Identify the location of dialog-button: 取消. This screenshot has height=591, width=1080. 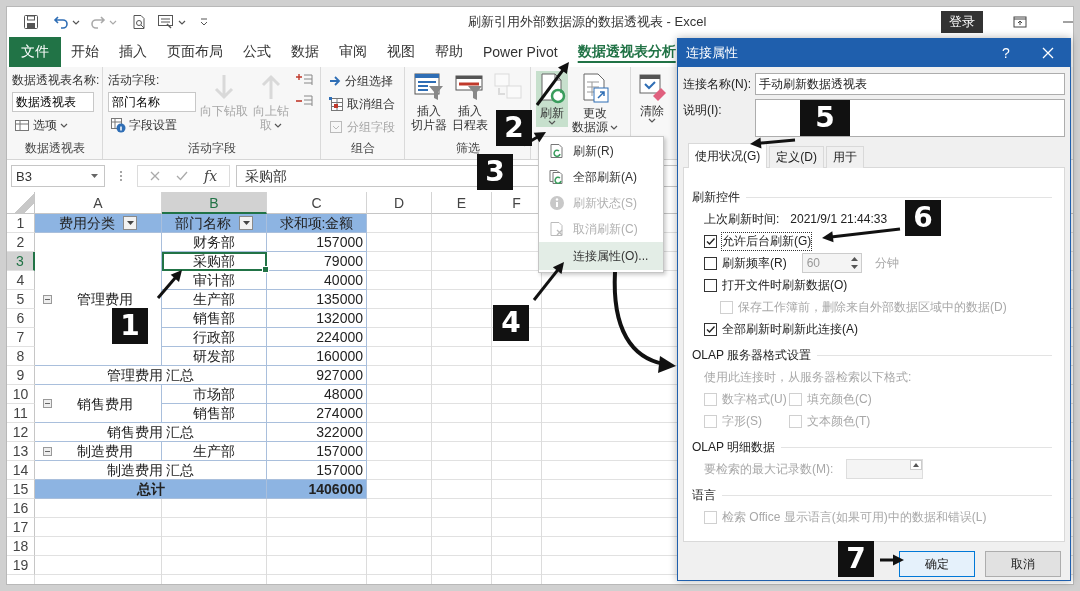
(1023, 564).